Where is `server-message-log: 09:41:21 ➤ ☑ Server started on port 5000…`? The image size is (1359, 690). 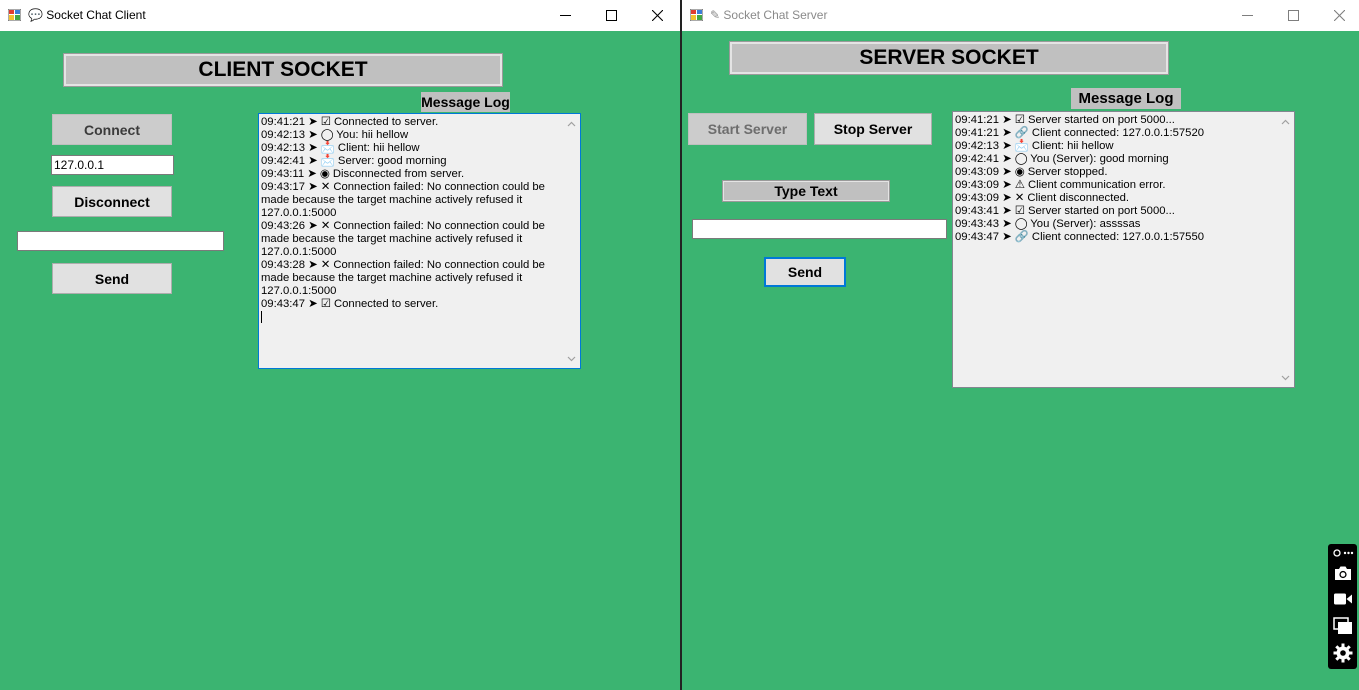 server-message-log: 09:41:21 ➤ ☑ Server started on port 5000… is located at coordinates (1123, 249).